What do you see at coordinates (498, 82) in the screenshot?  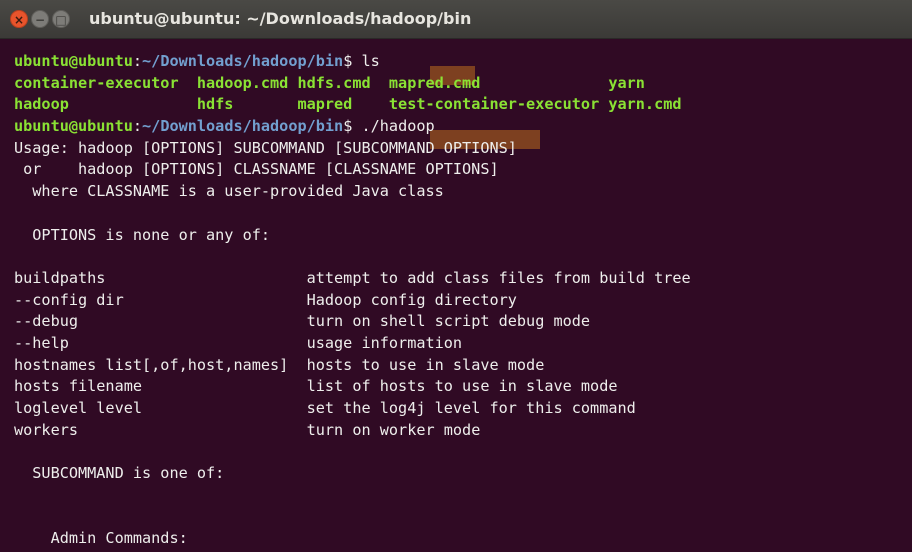 I see `file-entry: mapred.cmd` at bounding box center [498, 82].